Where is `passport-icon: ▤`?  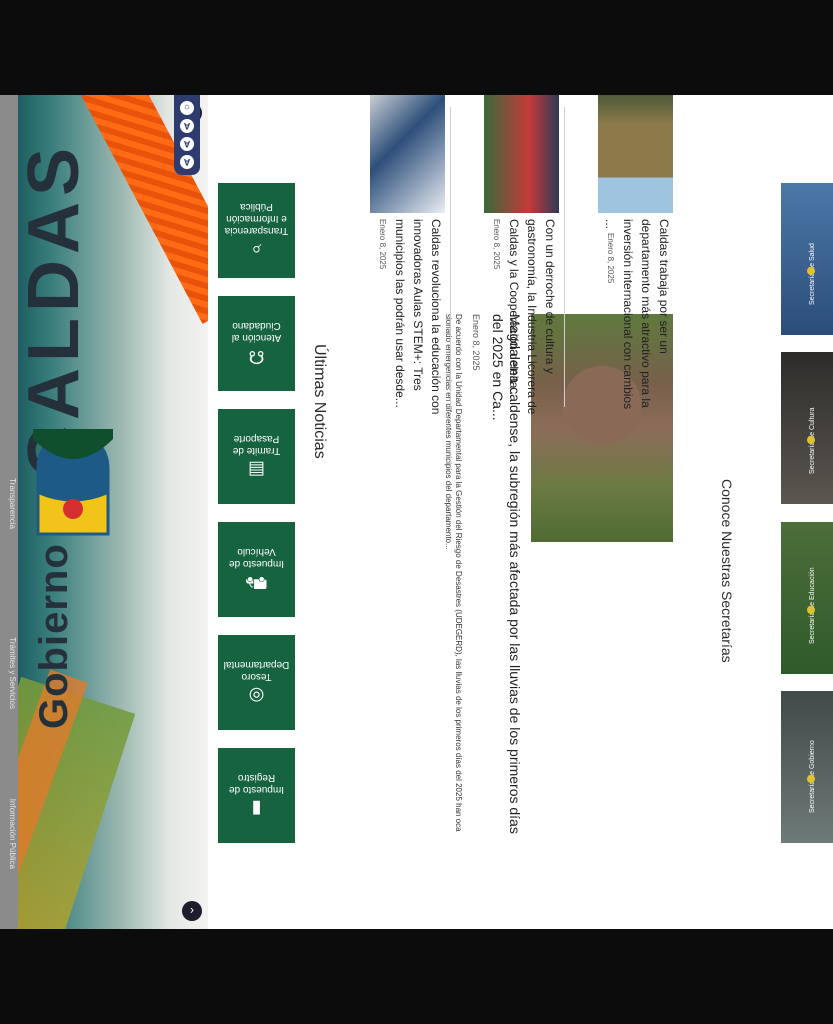
passport-icon: ▤ is located at coordinates (257, 470).